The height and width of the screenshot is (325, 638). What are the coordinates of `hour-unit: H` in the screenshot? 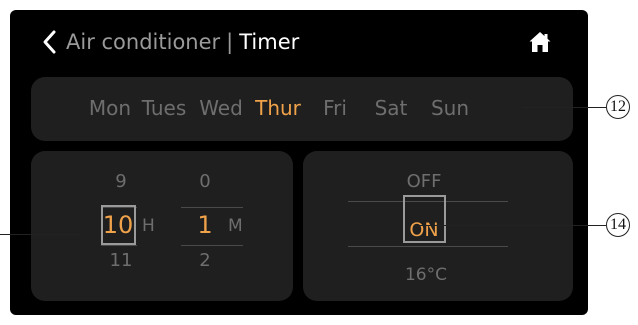 It's located at (148, 226).